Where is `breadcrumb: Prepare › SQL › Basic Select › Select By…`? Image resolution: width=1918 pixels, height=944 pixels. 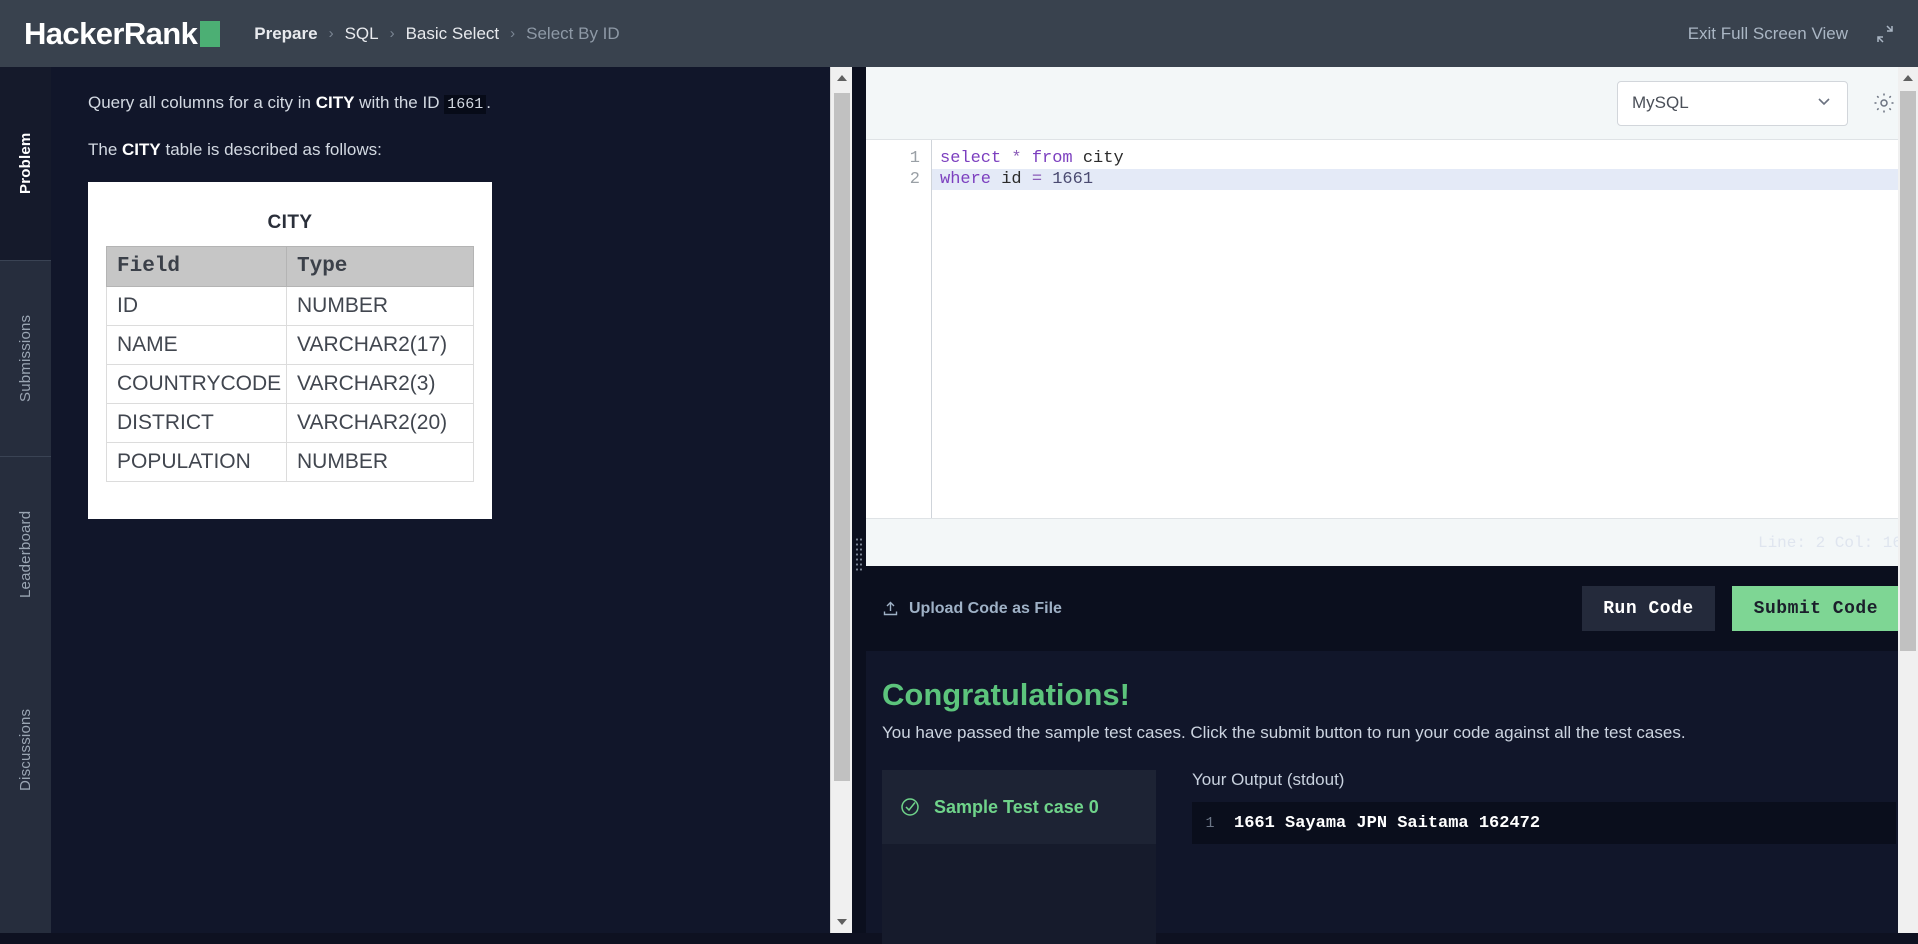
breadcrumb: Prepare › SQL › Basic Select › Select By… is located at coordinates (436, 34).